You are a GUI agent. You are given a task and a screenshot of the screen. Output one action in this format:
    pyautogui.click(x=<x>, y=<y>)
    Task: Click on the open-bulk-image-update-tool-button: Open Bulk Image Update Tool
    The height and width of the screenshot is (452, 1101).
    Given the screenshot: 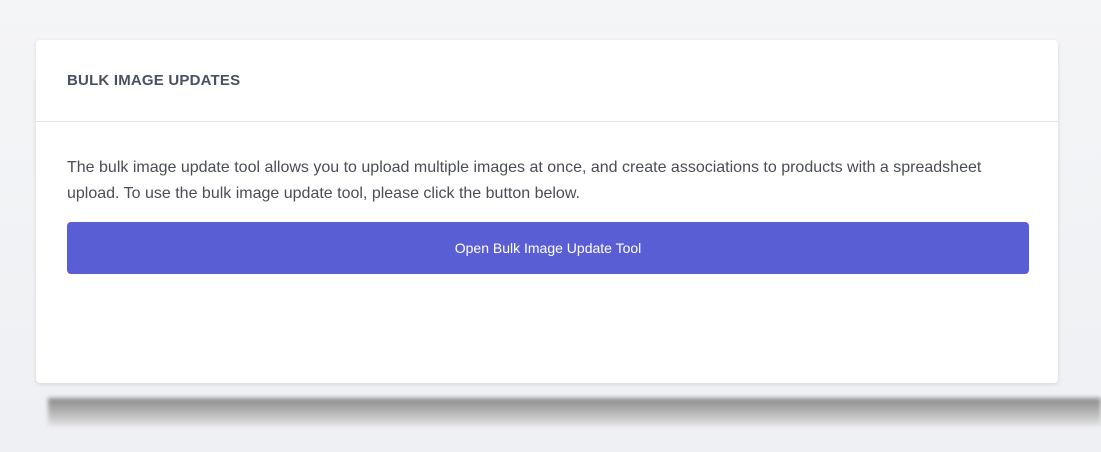 What is the action you would take?
    pyautogui.click(x=548, y=248)
    